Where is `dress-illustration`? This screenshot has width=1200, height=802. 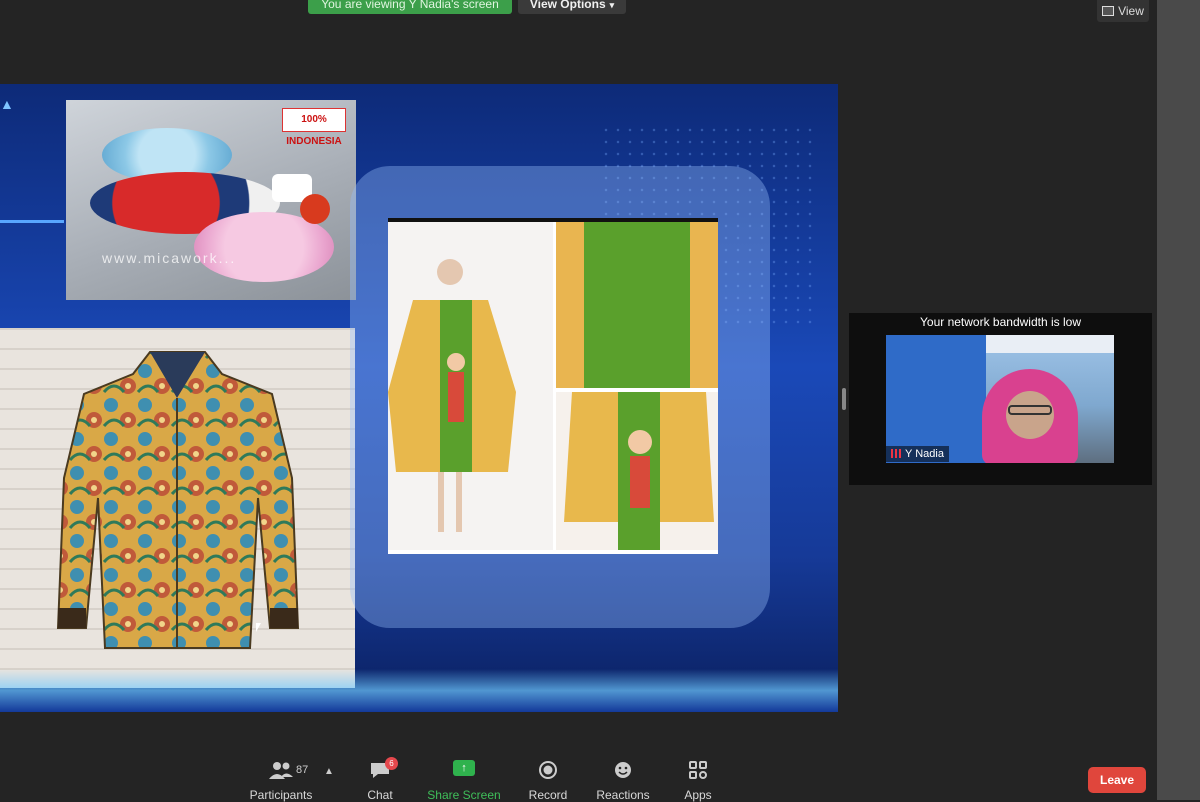
dress-illustration is located at coordinates (553, 386).